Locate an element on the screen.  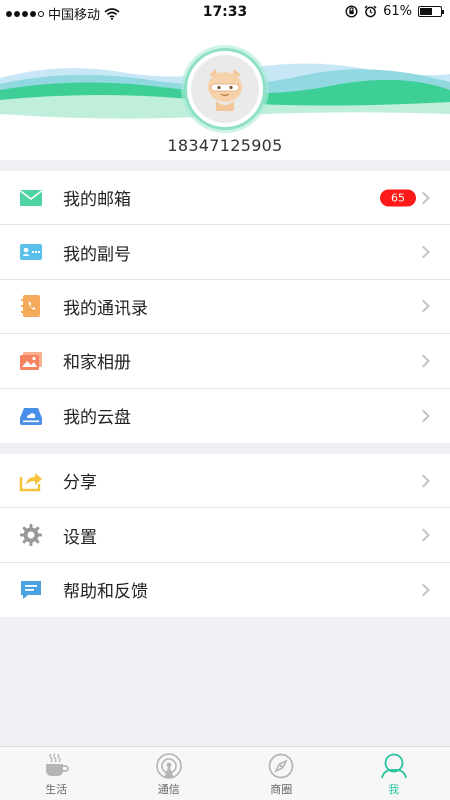
menu-item-label: 设置 is located at coordinates (80, 537).